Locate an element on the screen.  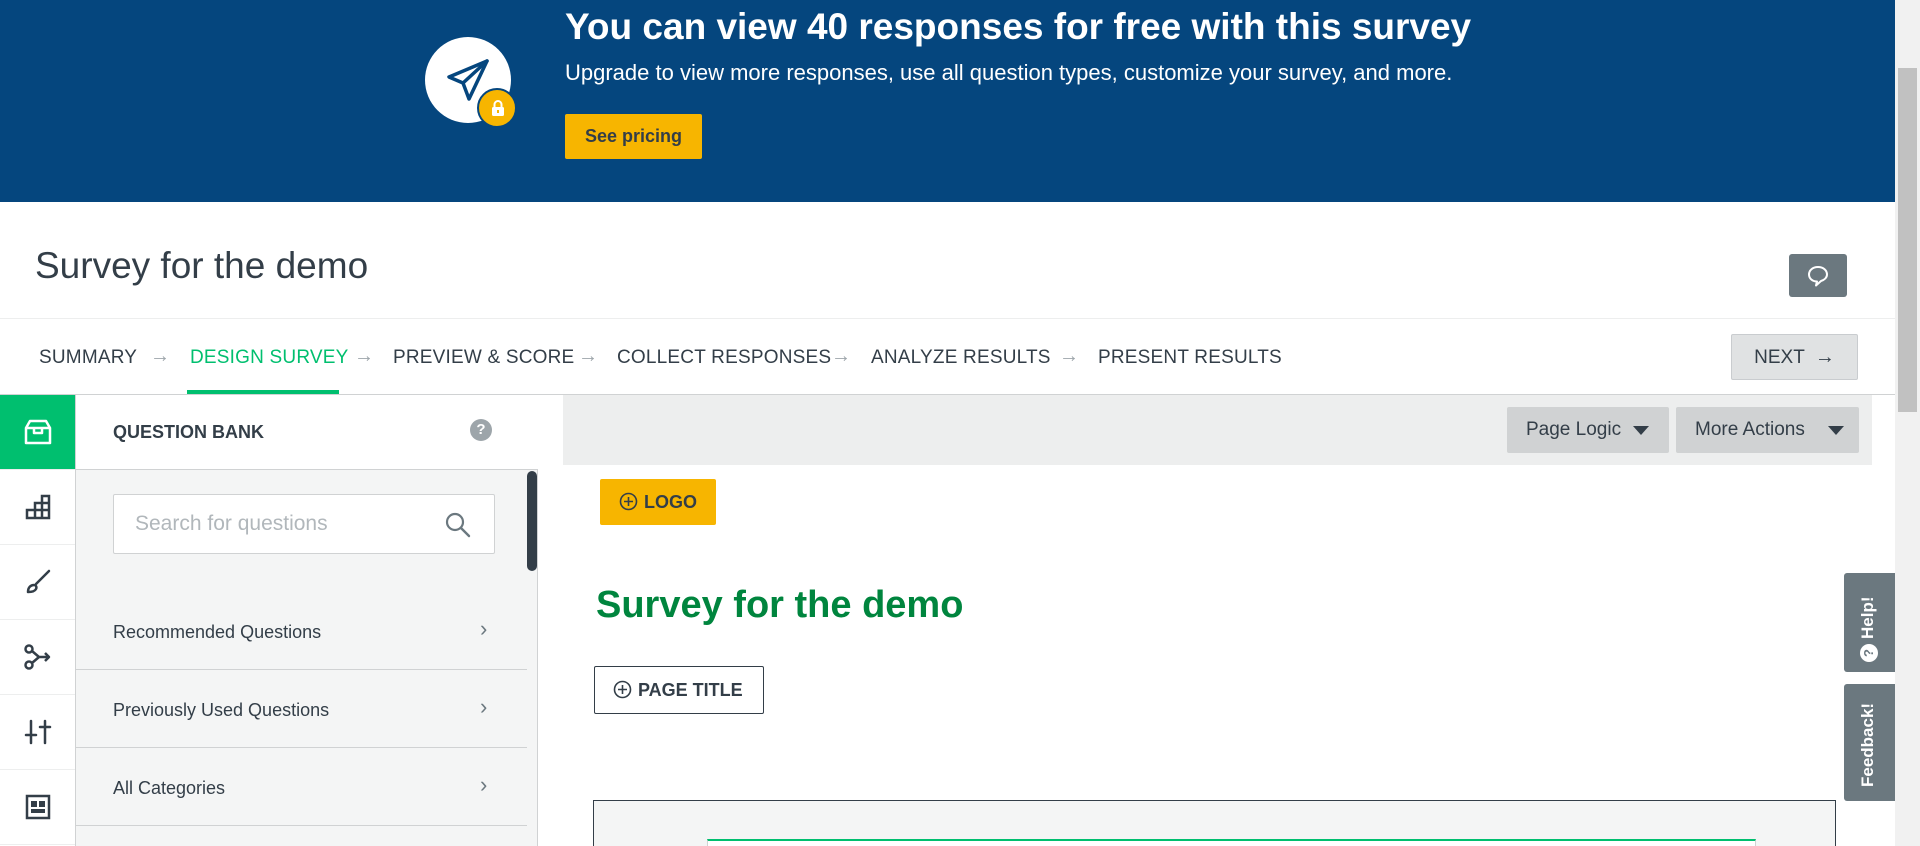
logo-label: LOGO is located at coordinates (670, 501).